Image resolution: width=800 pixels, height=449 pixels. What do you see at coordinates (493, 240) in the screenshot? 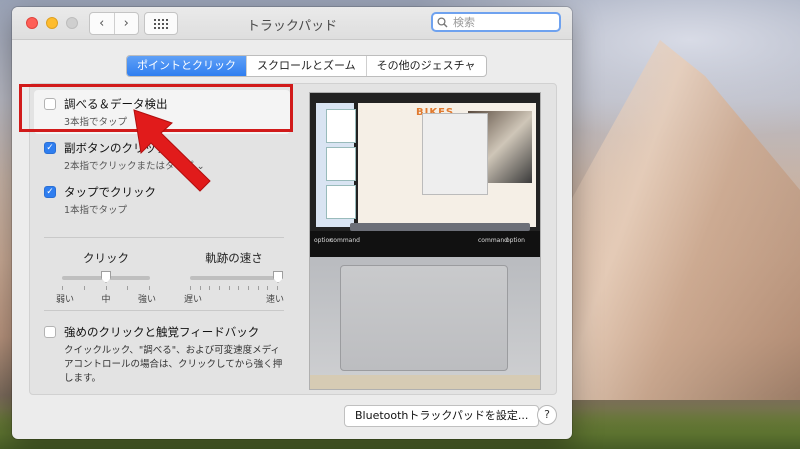
I see `key-command-right: command` at bounding box center [493, 240].